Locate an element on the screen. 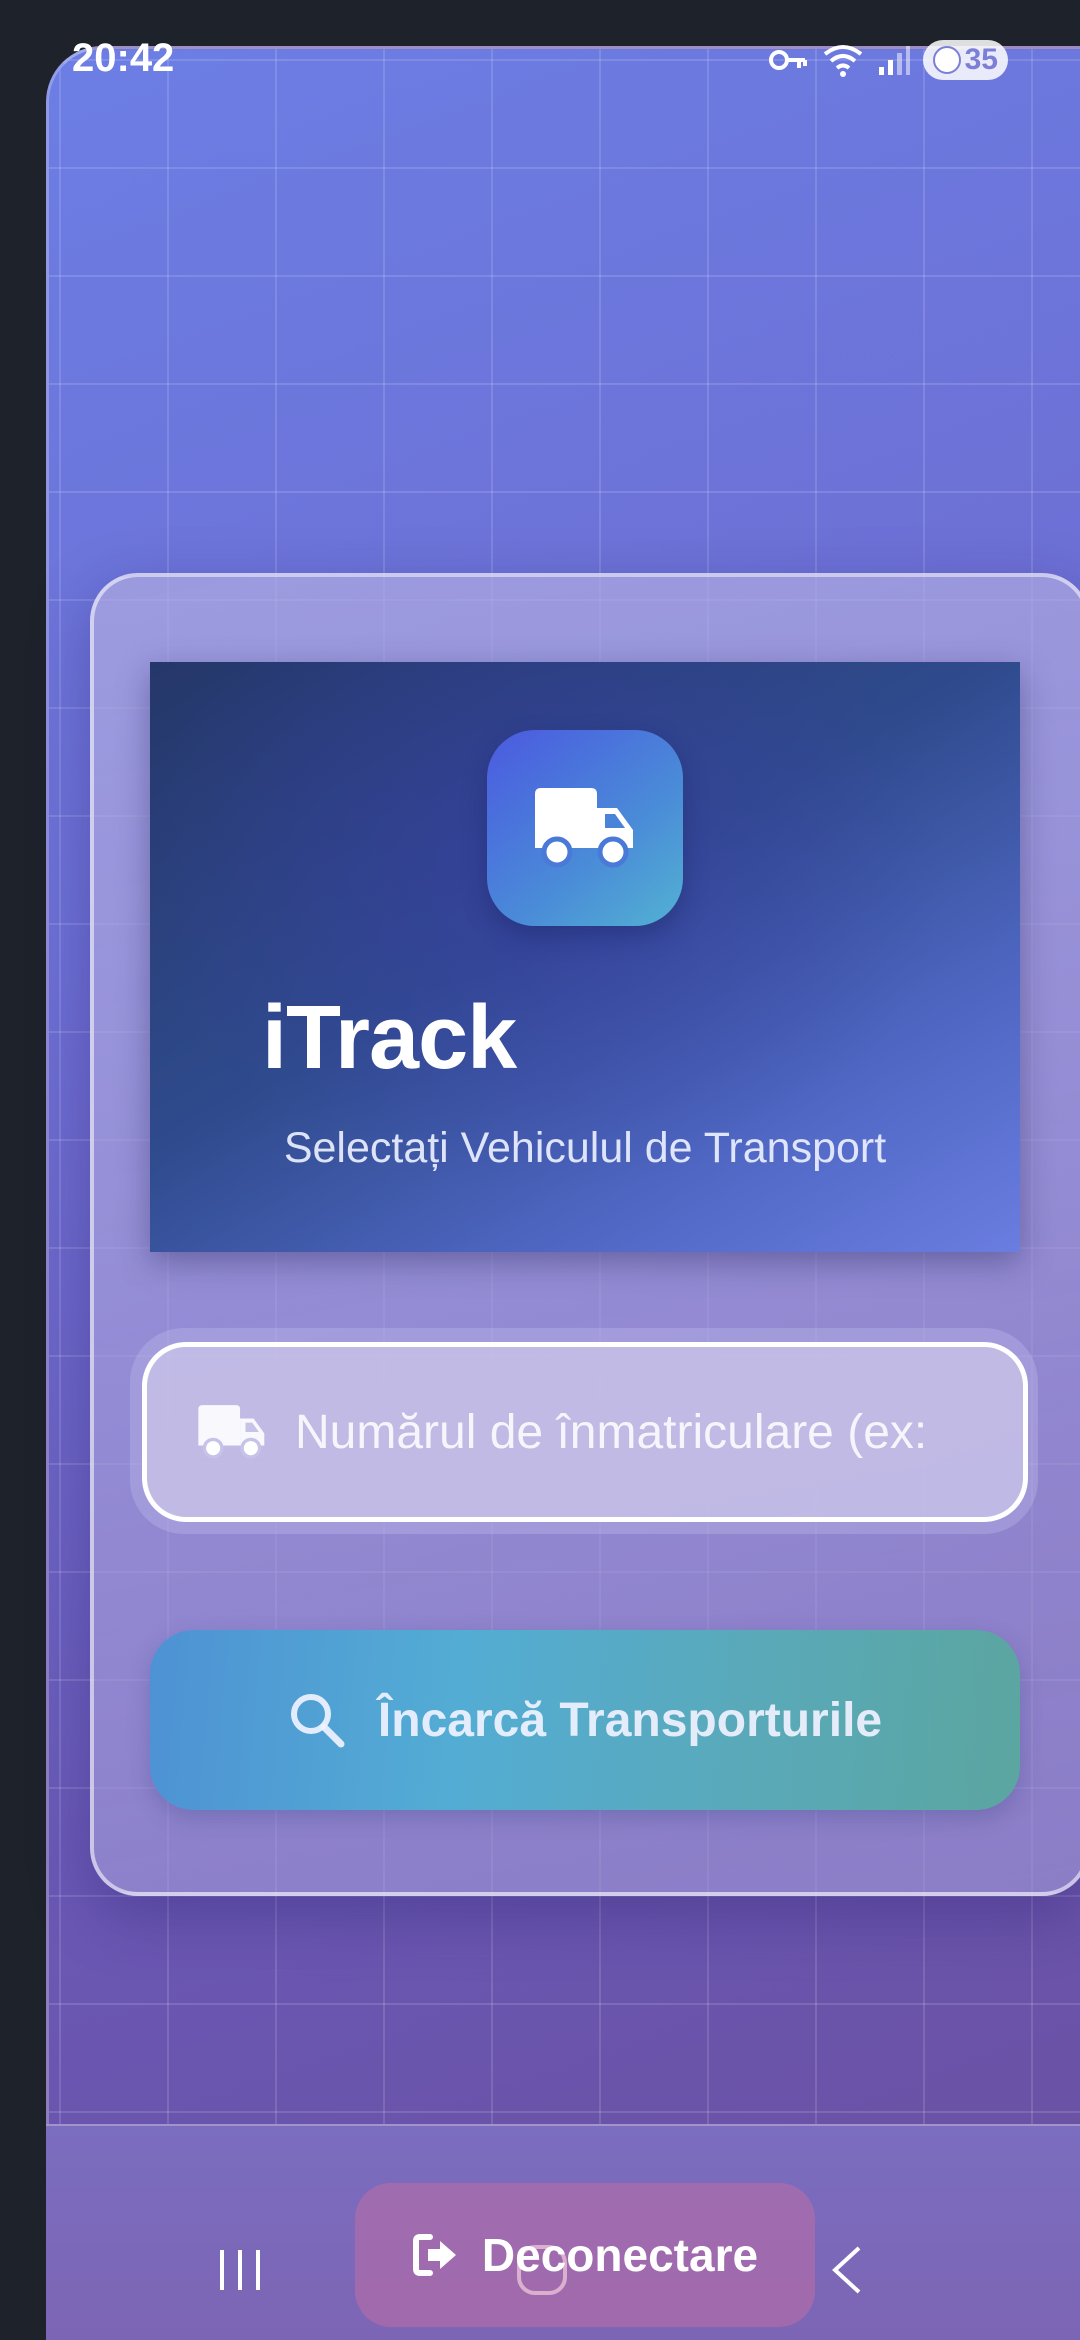  logout-label: Deconectare is located at coordinates (620, 2255).